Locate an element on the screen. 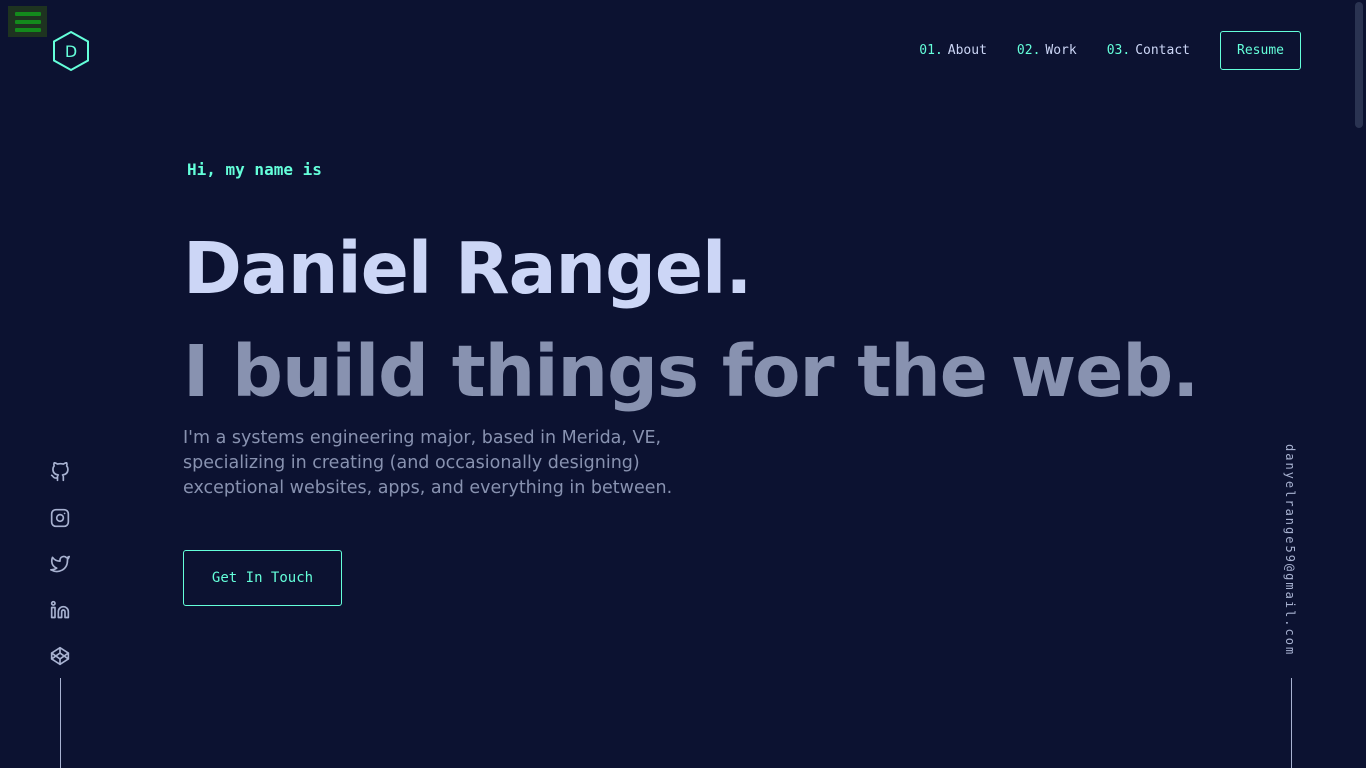  logo-letter: D is located at coordinates (71, 51).